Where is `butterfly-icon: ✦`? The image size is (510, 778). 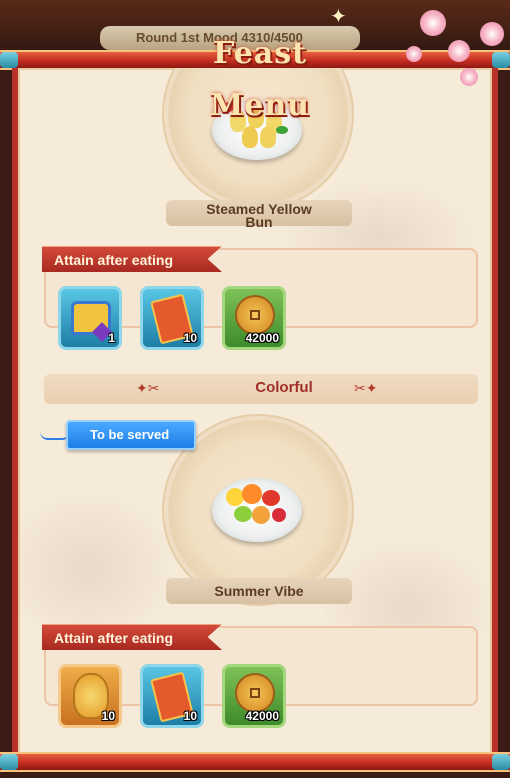
butterfly-icon: ✦ is located at coordinates (338, 17).